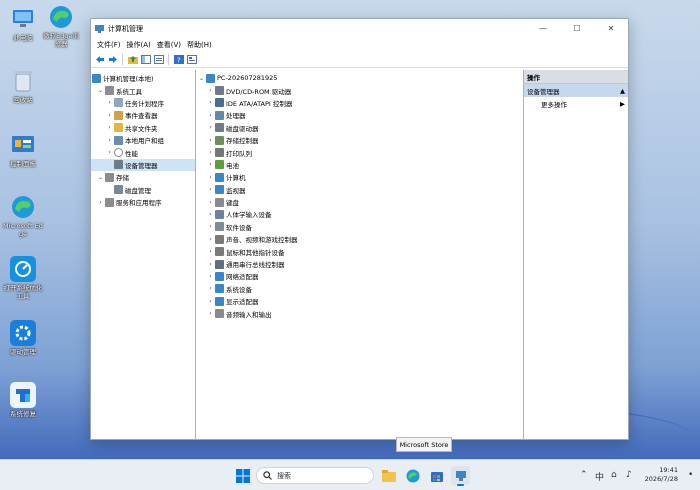 Image resolution: width=700 pixels, height=490 pixels. Describe the element at coordinates (599, 476) in the screenshot. I see `ime-indicator: 中` at that location.